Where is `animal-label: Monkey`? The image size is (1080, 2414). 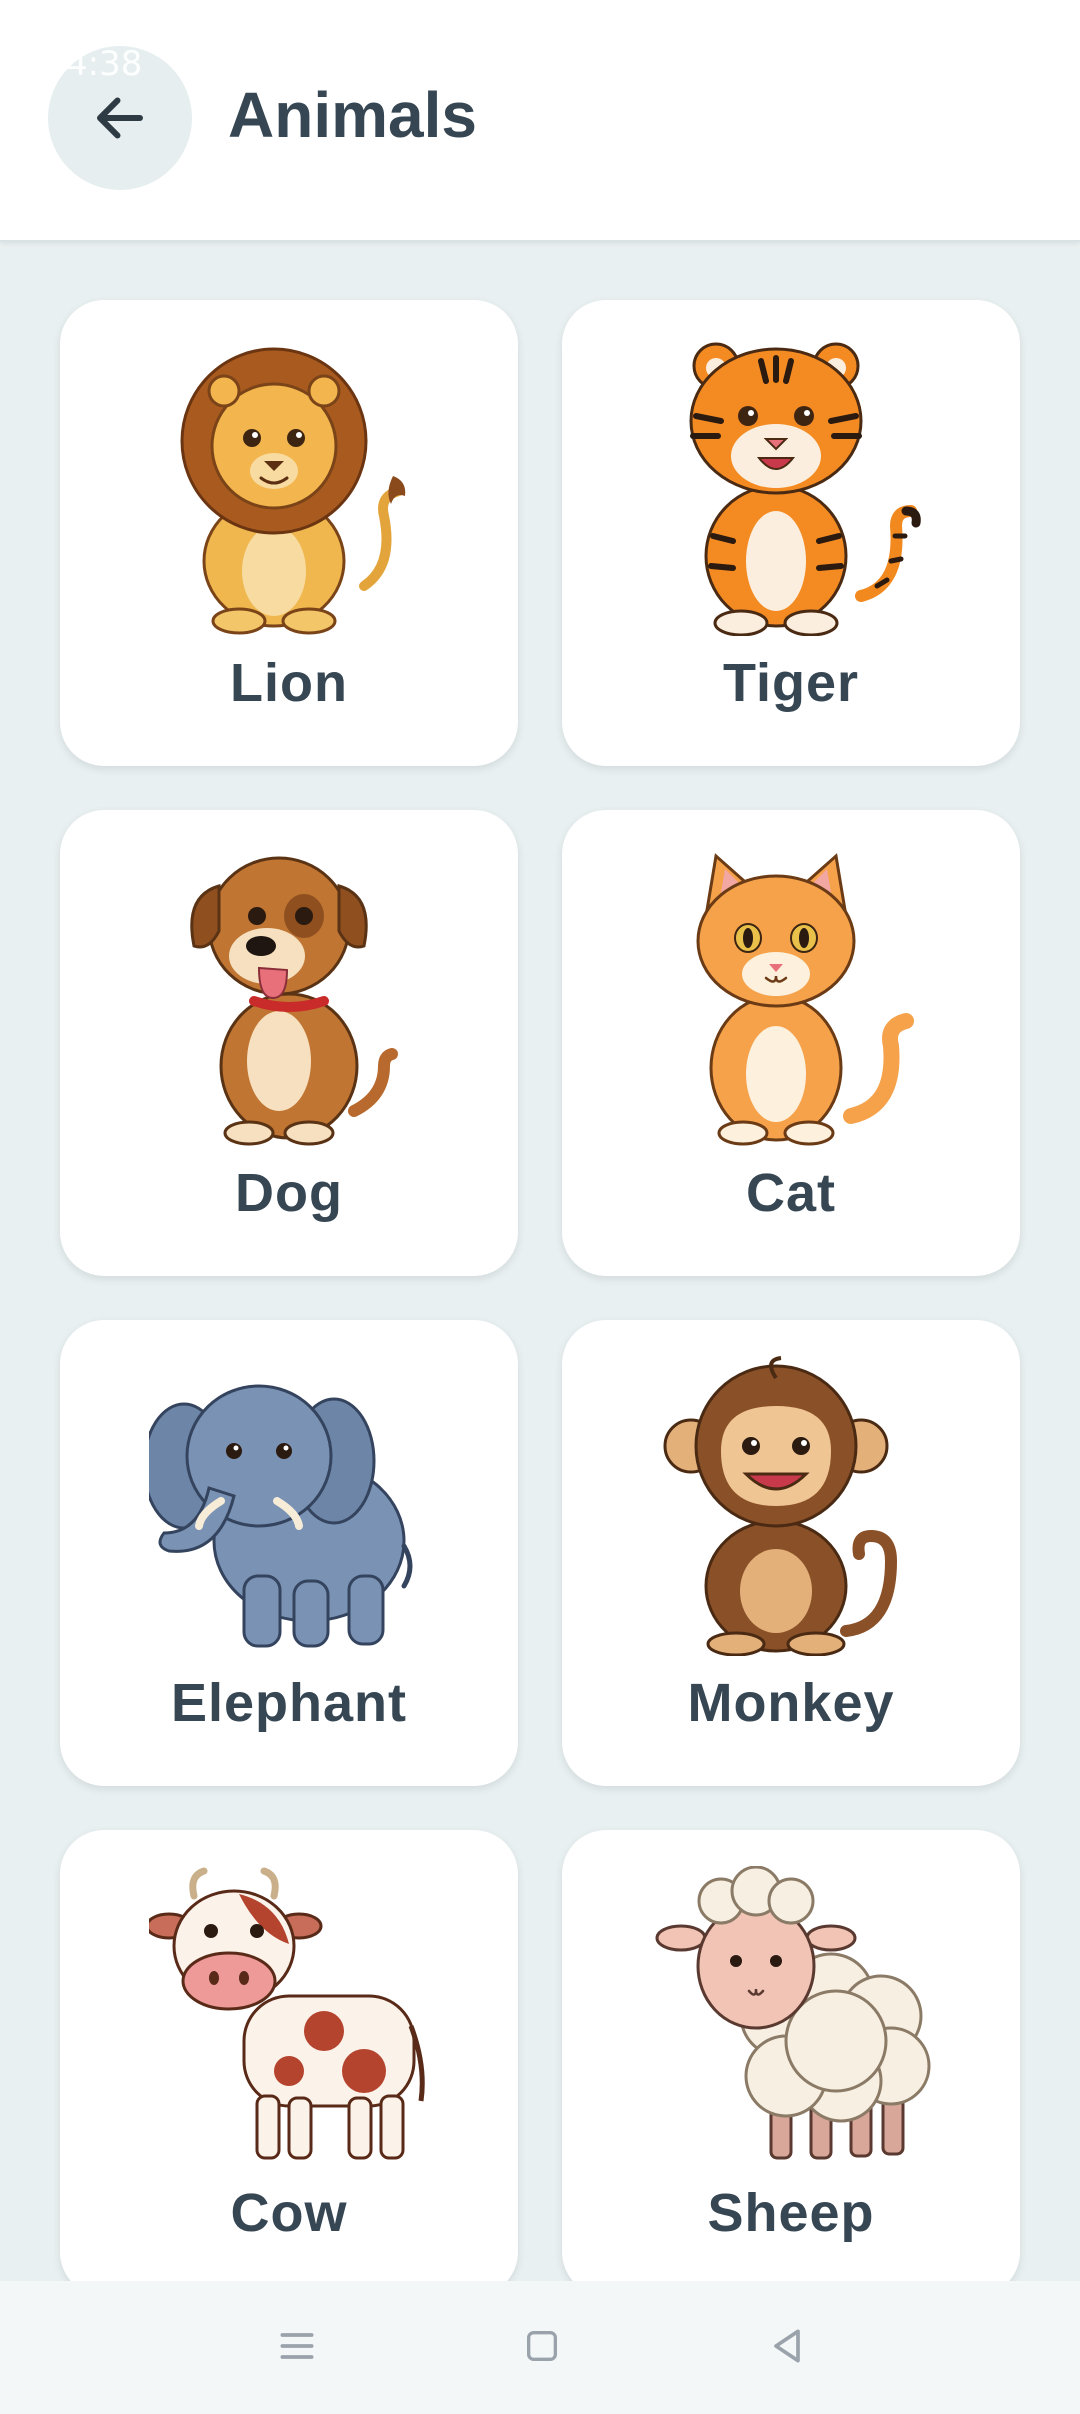
animal-label: Monkey is located at coordinates (791, 1703).